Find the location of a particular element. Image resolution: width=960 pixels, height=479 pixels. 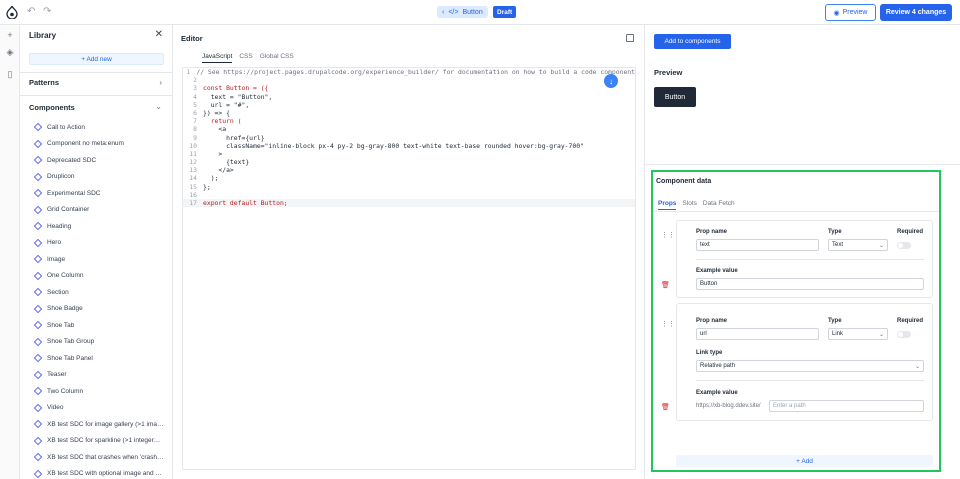

code-line: 13 </a> is located at coordinates (409, 170).